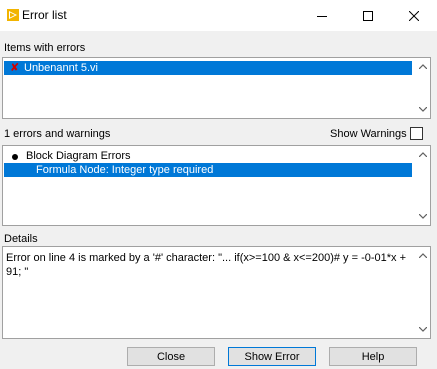  What do you see at coordinates (61, 68) in the screenshot?
I see `item-label: Unbenannt 5.vi` at bounding box center [61, 68].